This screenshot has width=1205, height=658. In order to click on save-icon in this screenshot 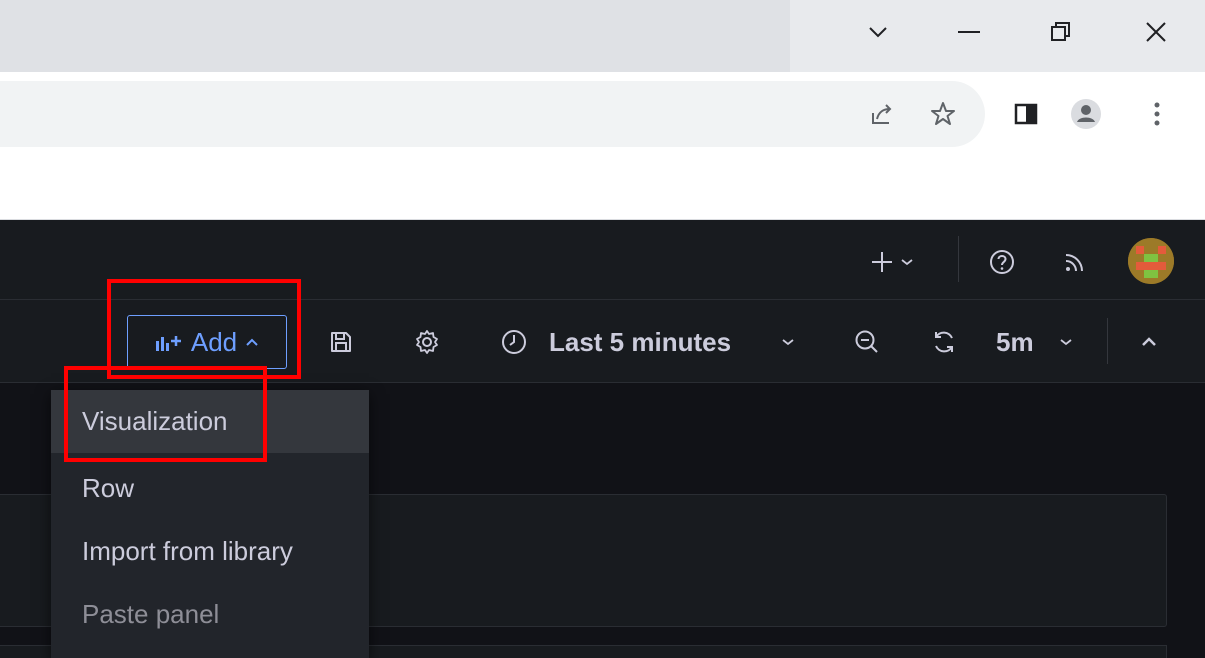, I will do `click(341, 342)`.